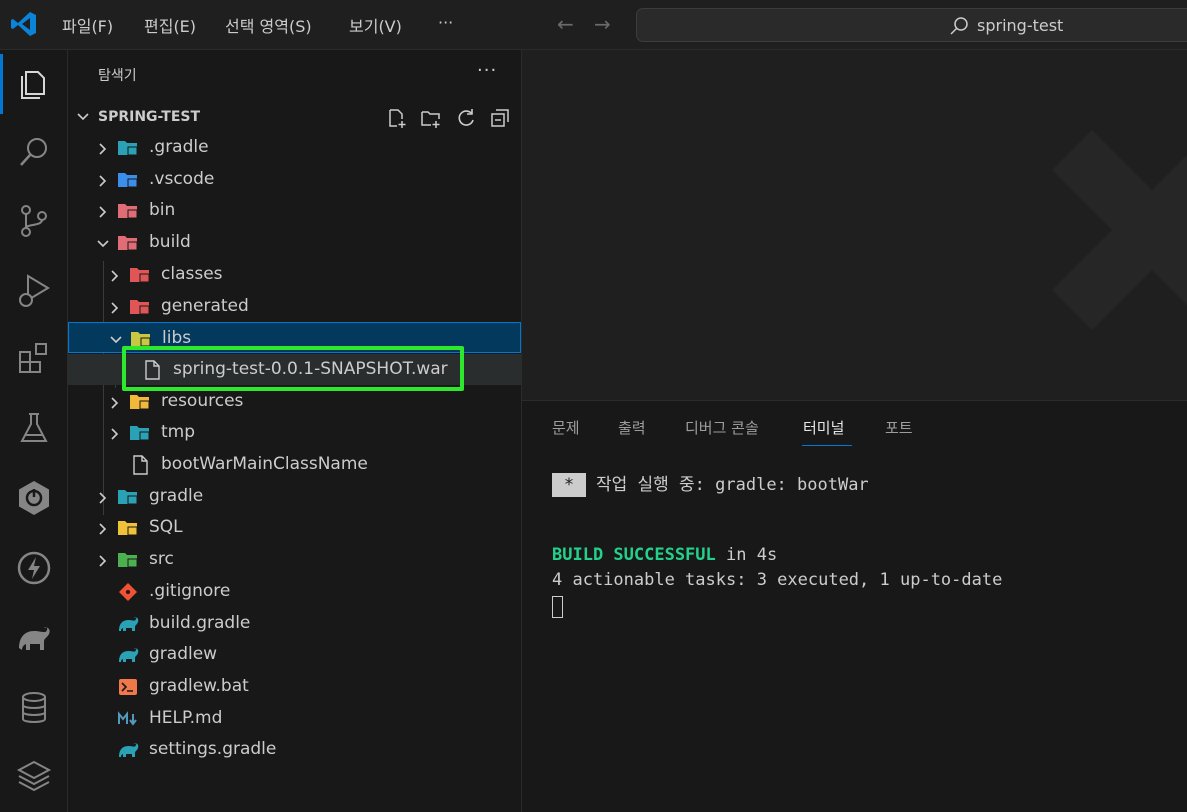 Image resolution: width=1187 pixels, height=812 pixels. What do you see at coordinates (182, 178) in the screenshot?
I see `tree-item-label: .vscode` at bounding box center [182, 178].